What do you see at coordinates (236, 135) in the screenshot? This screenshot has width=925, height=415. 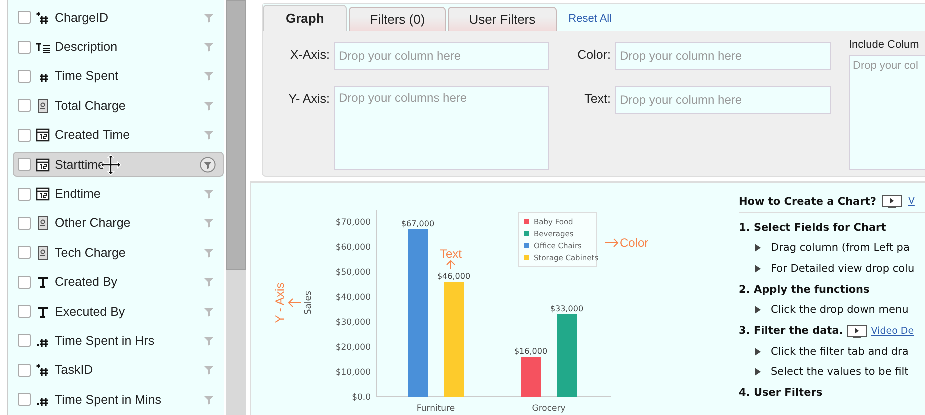 I see `scrollbar-thumb` at bounding box center [236, 135].